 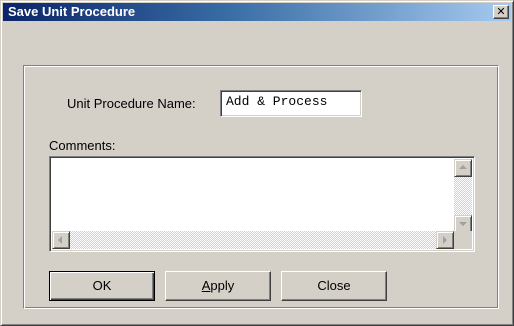 I want to click on title-bar: Save Unit Procedure ✕, so click(x=257, y=12).